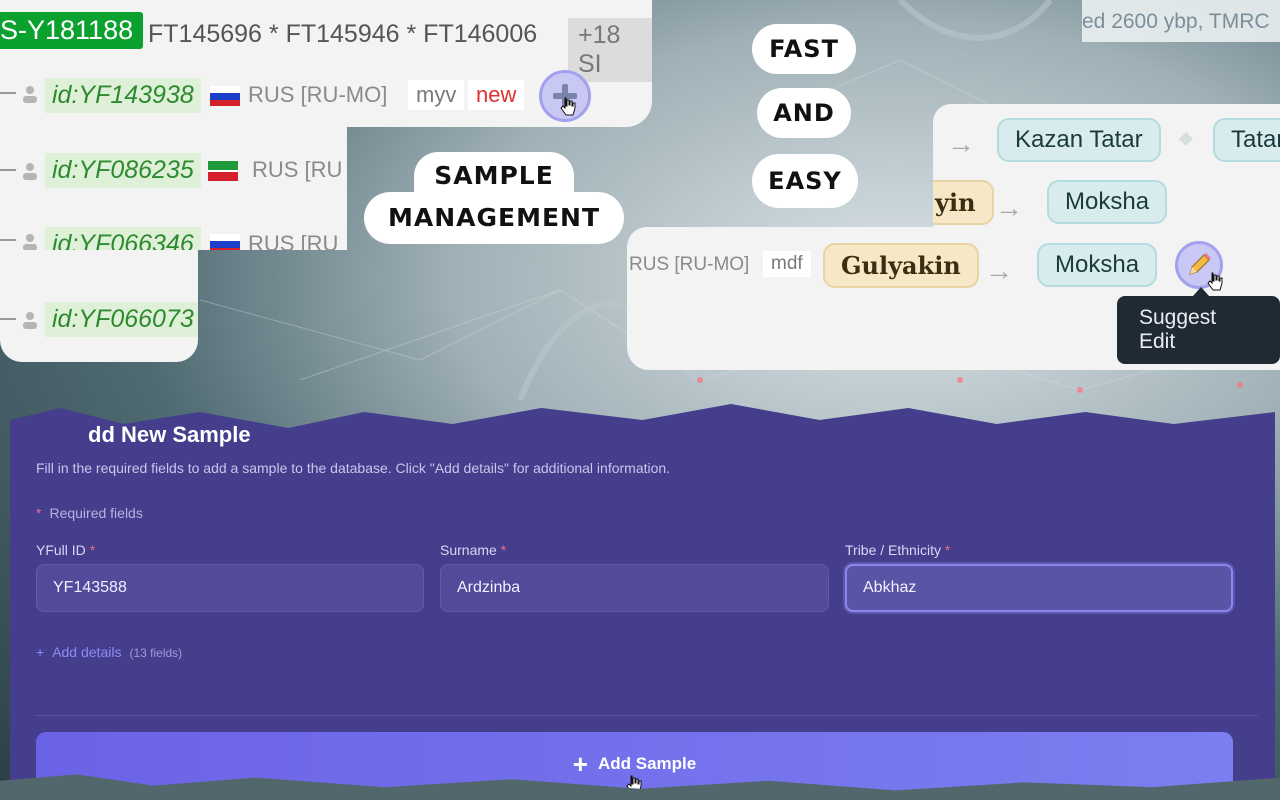 This screenshot has height=800, width=1280. What do you see at coordinates (169, 434) in the screenshot?
I see `form-title: dd New Sample` at bounding box center [169, 434].